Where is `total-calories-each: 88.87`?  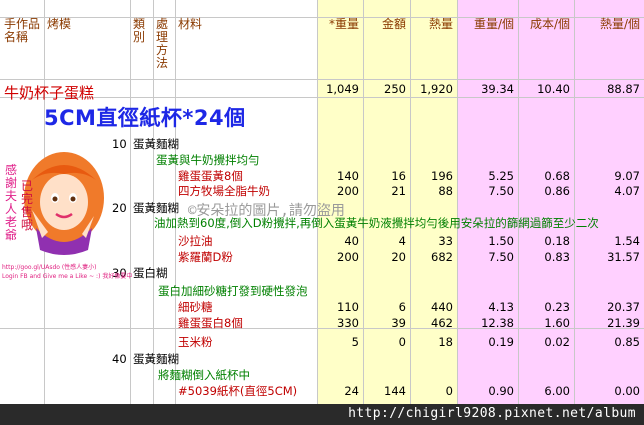
total-calories-each: 88.87 is located at coordinates (607, 89).